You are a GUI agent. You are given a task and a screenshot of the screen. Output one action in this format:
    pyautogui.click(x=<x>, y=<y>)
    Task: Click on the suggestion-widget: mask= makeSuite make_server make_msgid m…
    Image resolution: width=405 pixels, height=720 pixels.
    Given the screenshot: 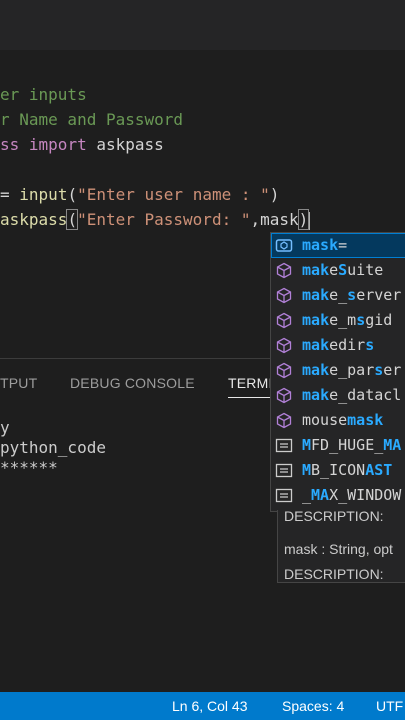 What is the action you would take?
    pyautogui.click(x=337, y=372)
    